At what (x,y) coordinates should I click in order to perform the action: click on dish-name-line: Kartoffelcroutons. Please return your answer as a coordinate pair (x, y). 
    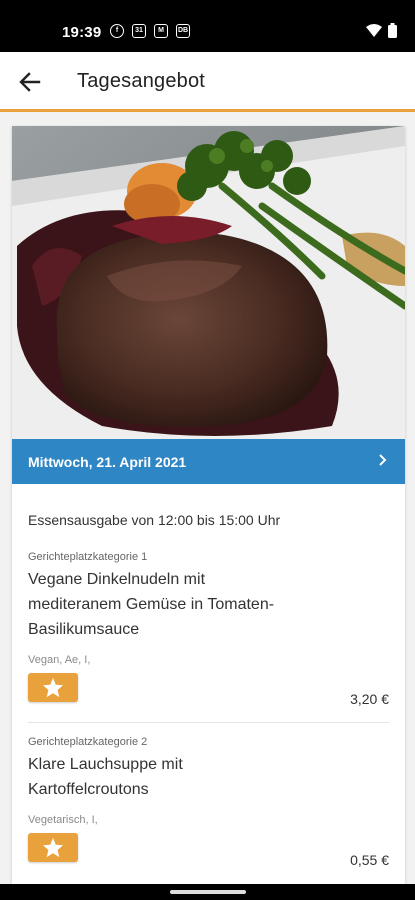
    Looking at the image, I should click on (88, 789).